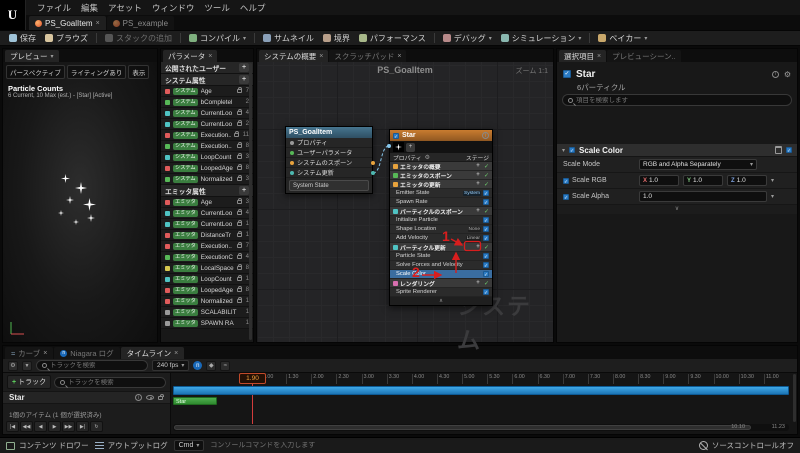 This screenshot has height=453, width=800. What do you see at coordinates (329, 143) in the screenshot?
I see `system-node-row: プロパティ` at bounding box center [329, 143].